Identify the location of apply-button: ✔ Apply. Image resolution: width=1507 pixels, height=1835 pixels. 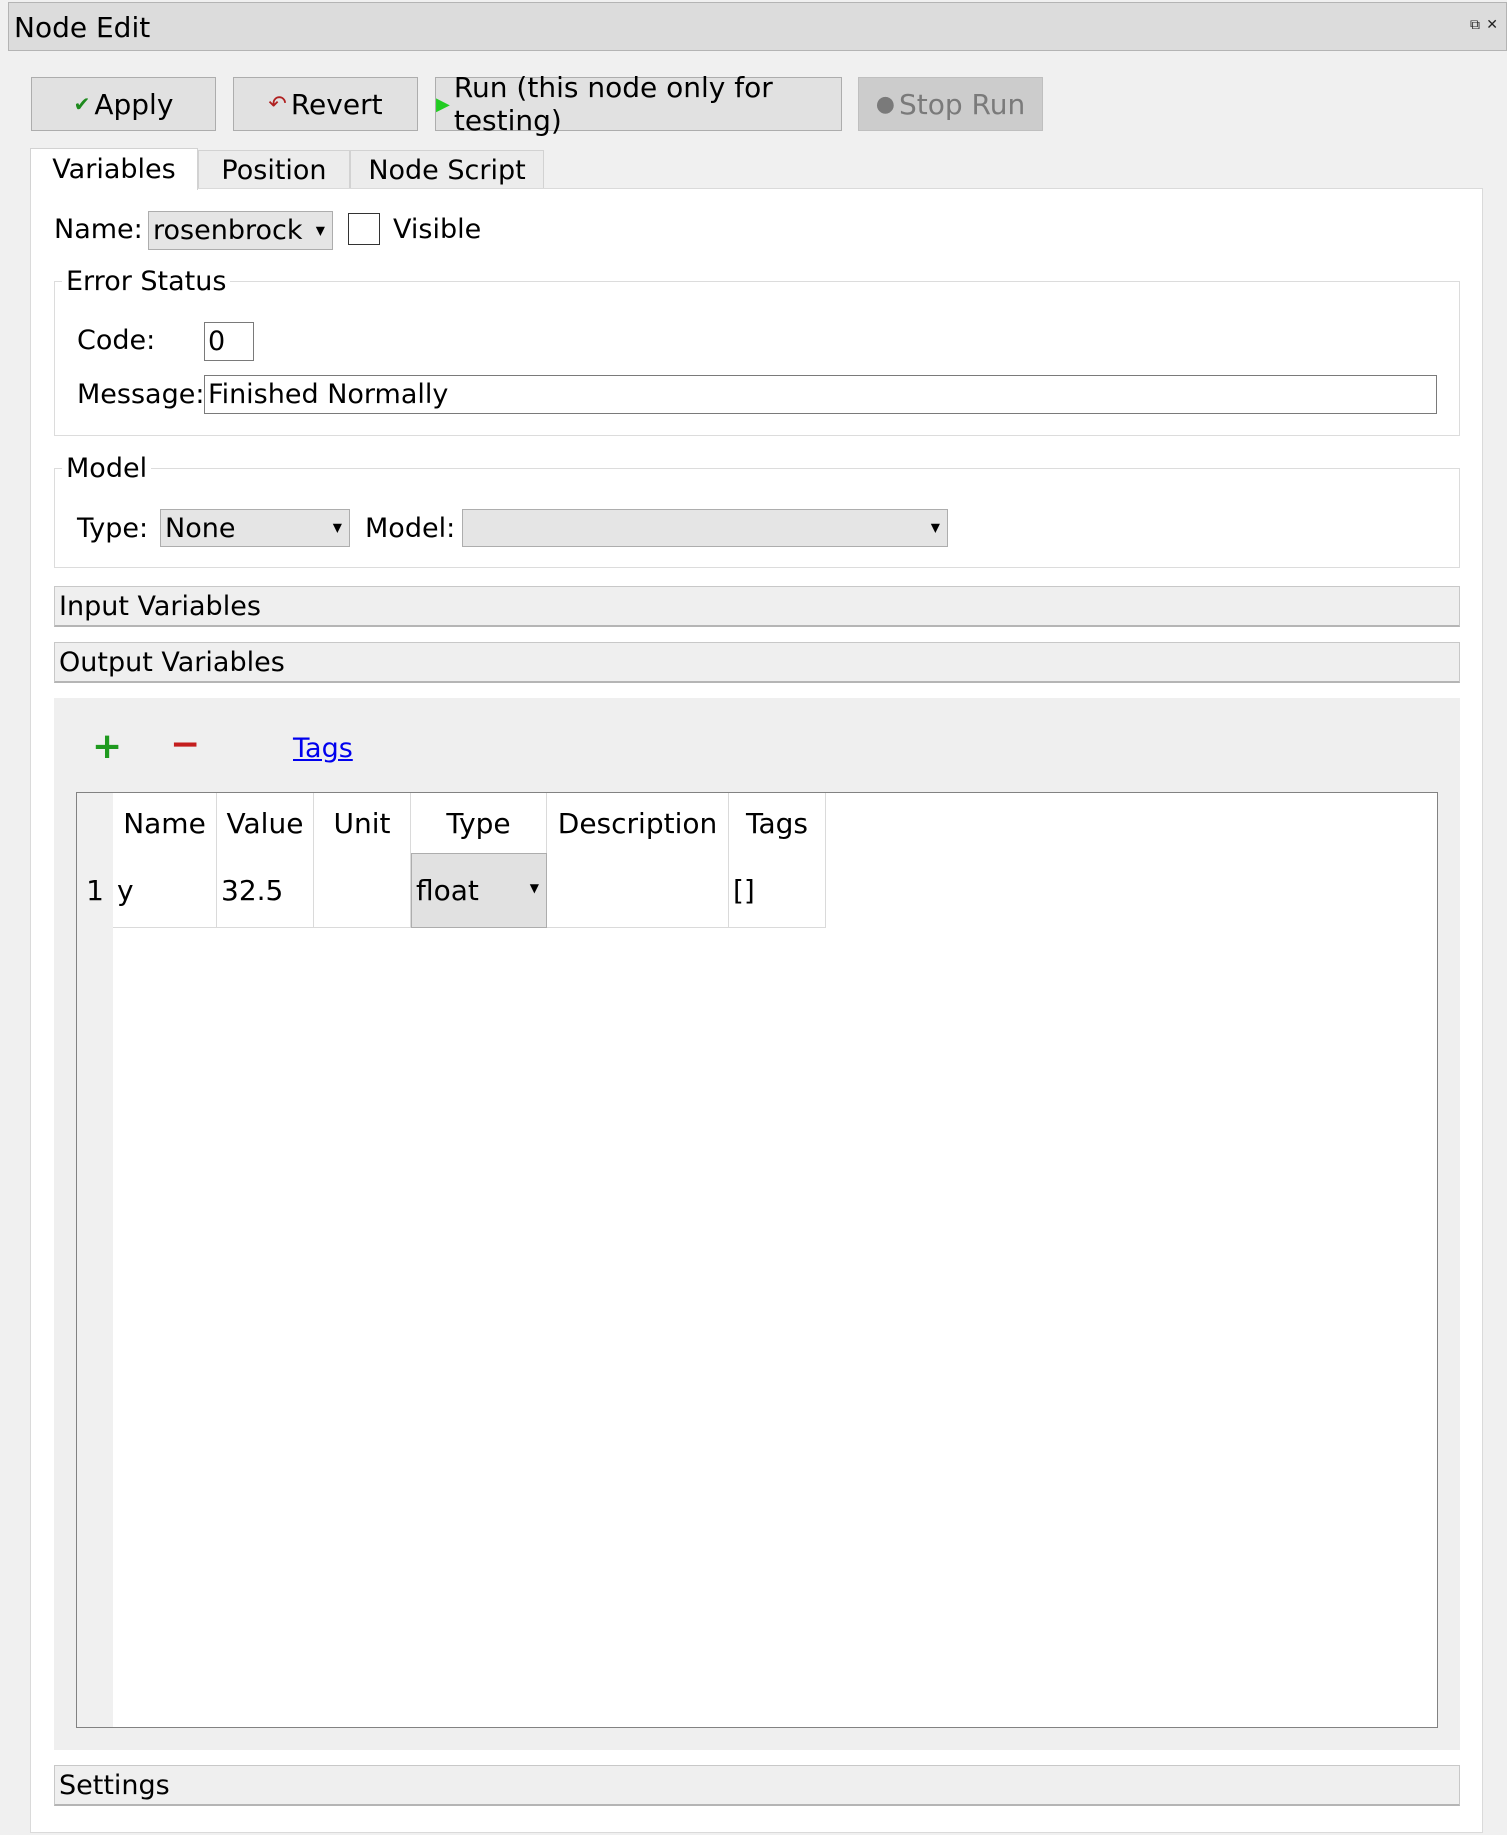
(123, 104).